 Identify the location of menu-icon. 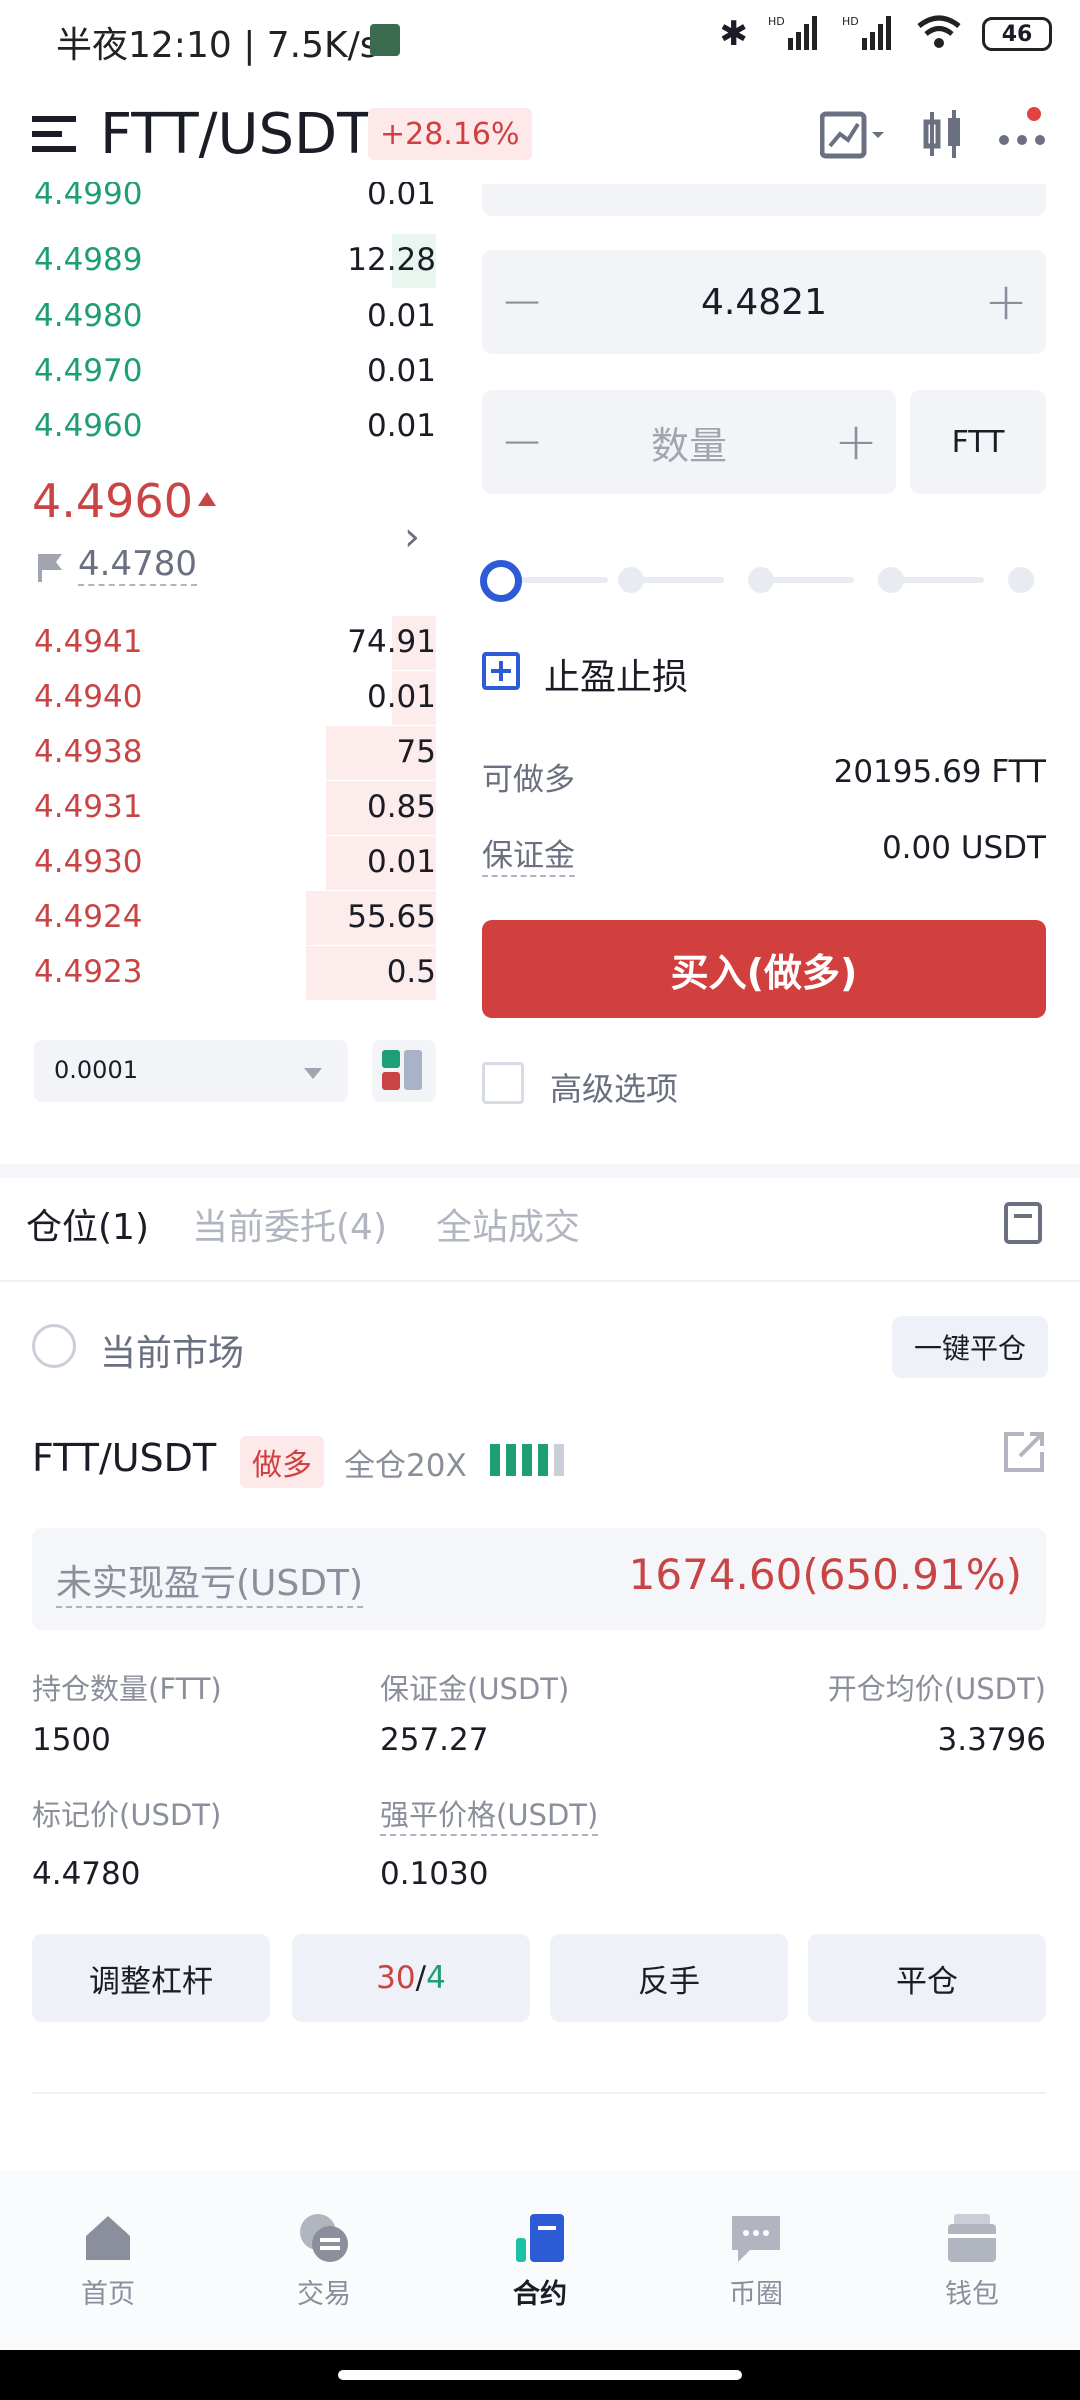
(54, 134).